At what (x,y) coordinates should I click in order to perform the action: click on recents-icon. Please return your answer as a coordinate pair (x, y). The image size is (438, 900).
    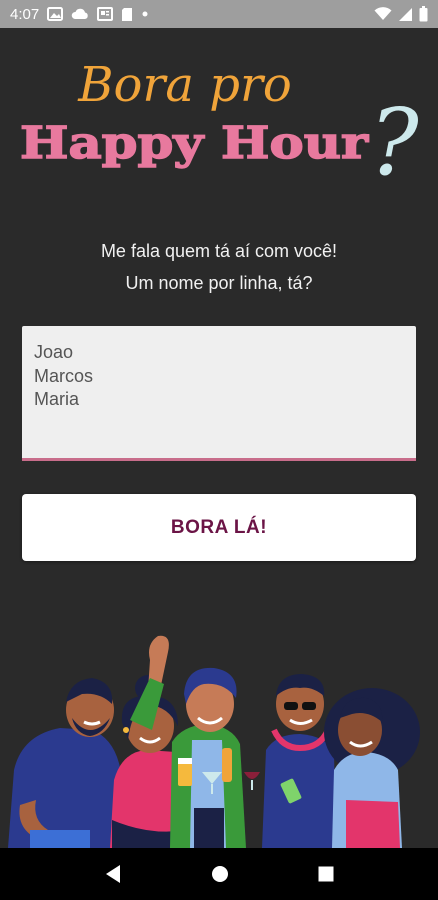
    Looking at the image, I should click on (326, 874).